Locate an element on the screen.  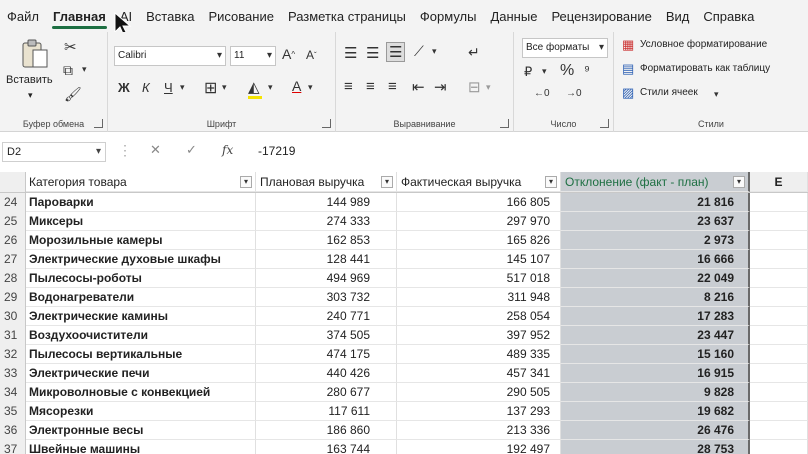
cell-styles-button: Стили ячеек is located at coordinates (669, 92).